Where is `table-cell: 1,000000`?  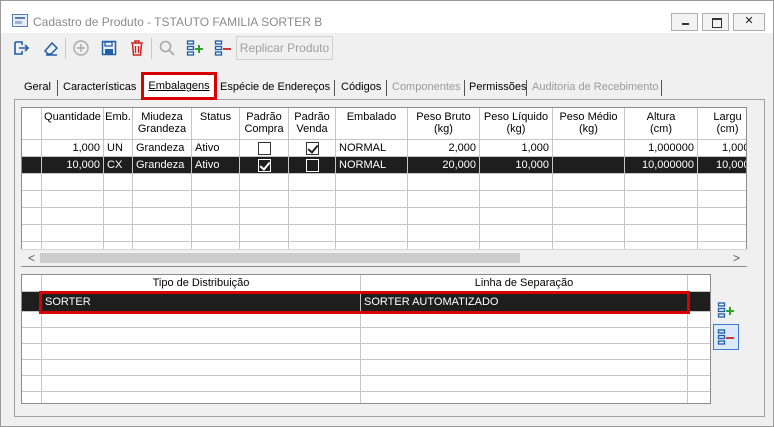
table-cell: 1,000000 is located at coordinates (661, 148).